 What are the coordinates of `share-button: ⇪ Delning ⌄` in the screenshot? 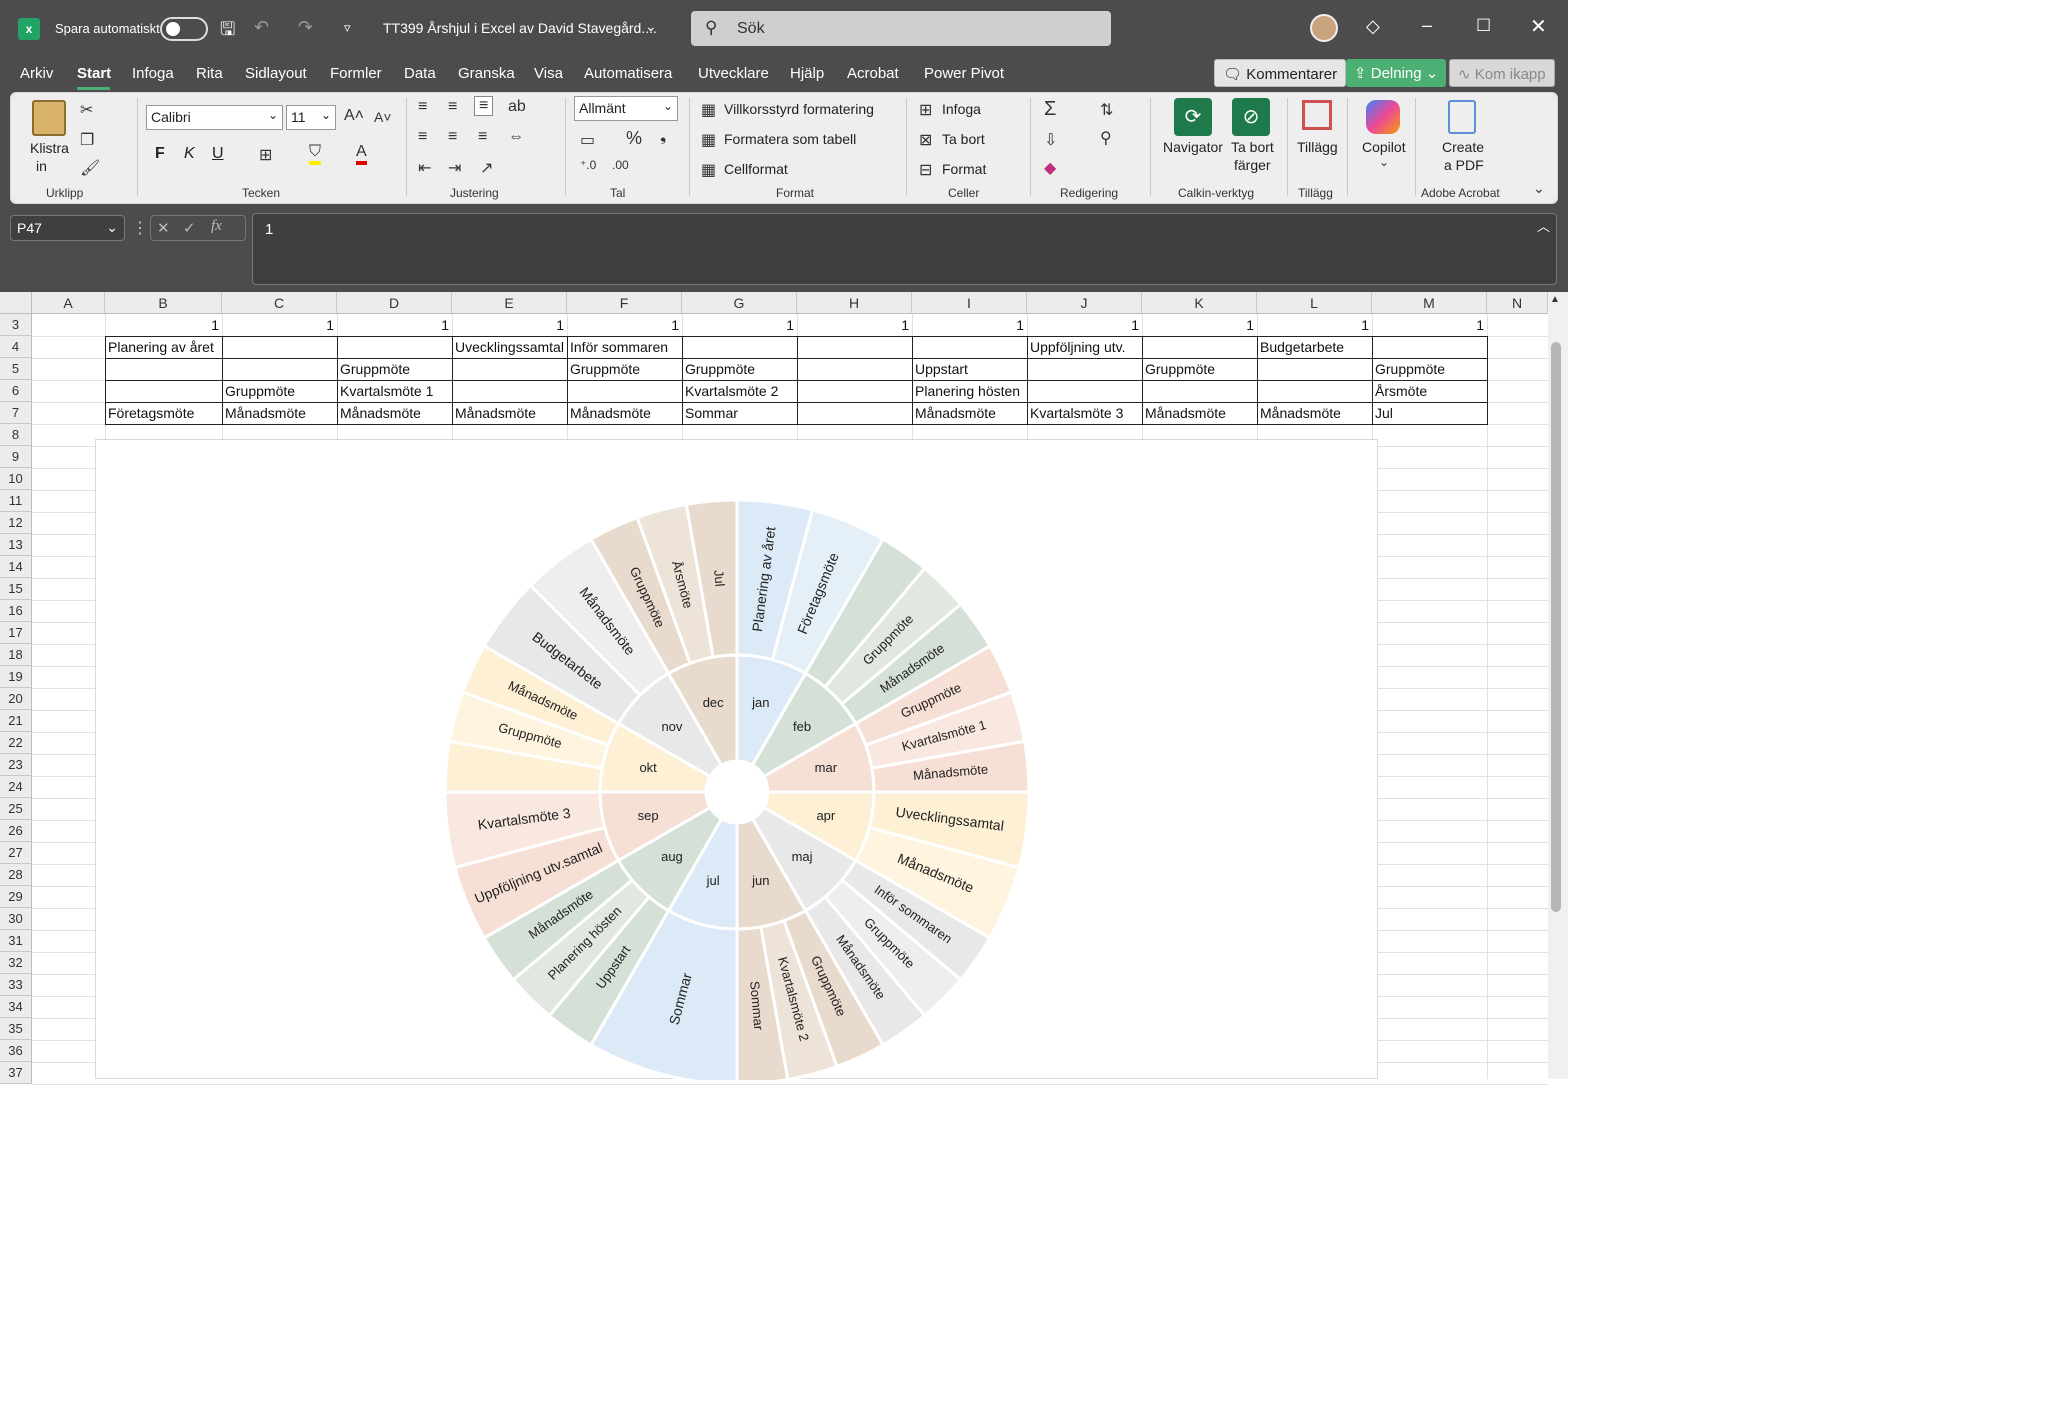 It's located at (1396, 73).